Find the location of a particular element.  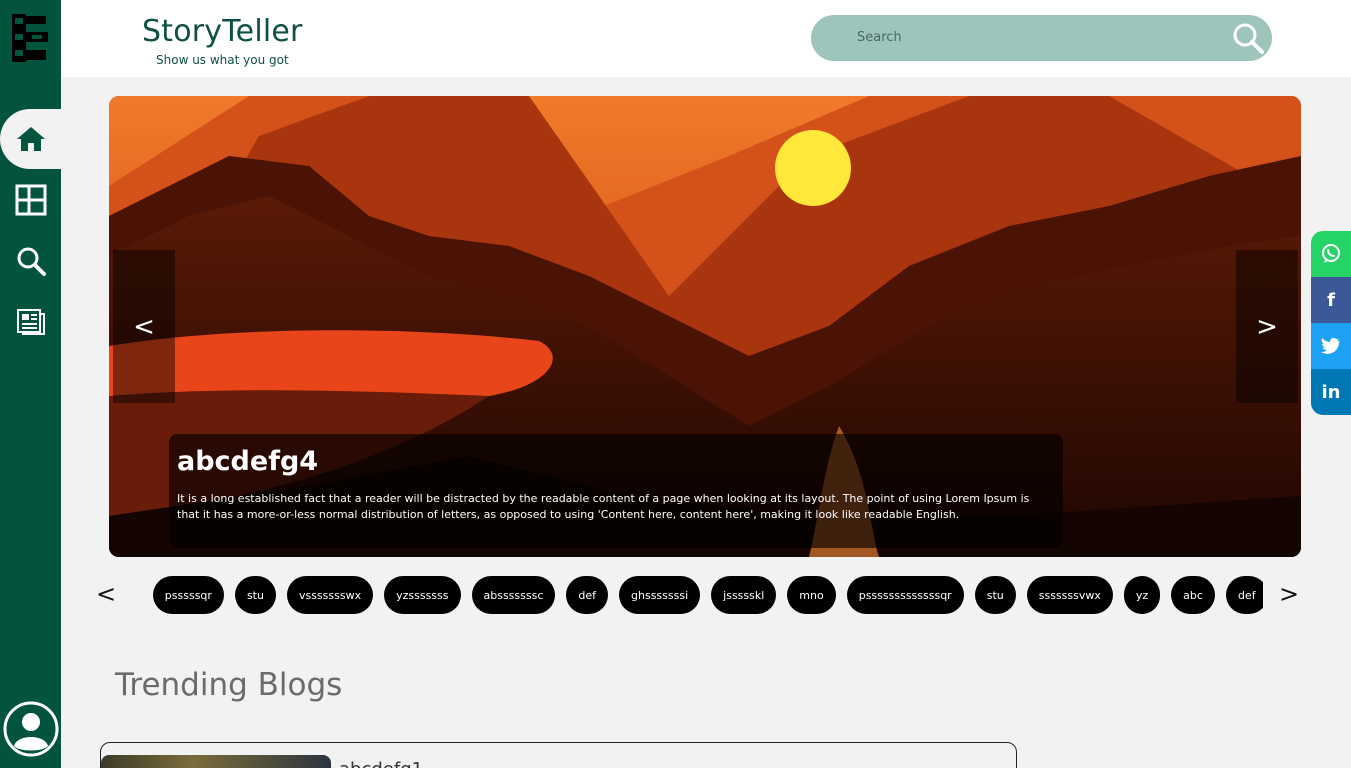

blog-thumbnail is located at coordinates (216, 761).